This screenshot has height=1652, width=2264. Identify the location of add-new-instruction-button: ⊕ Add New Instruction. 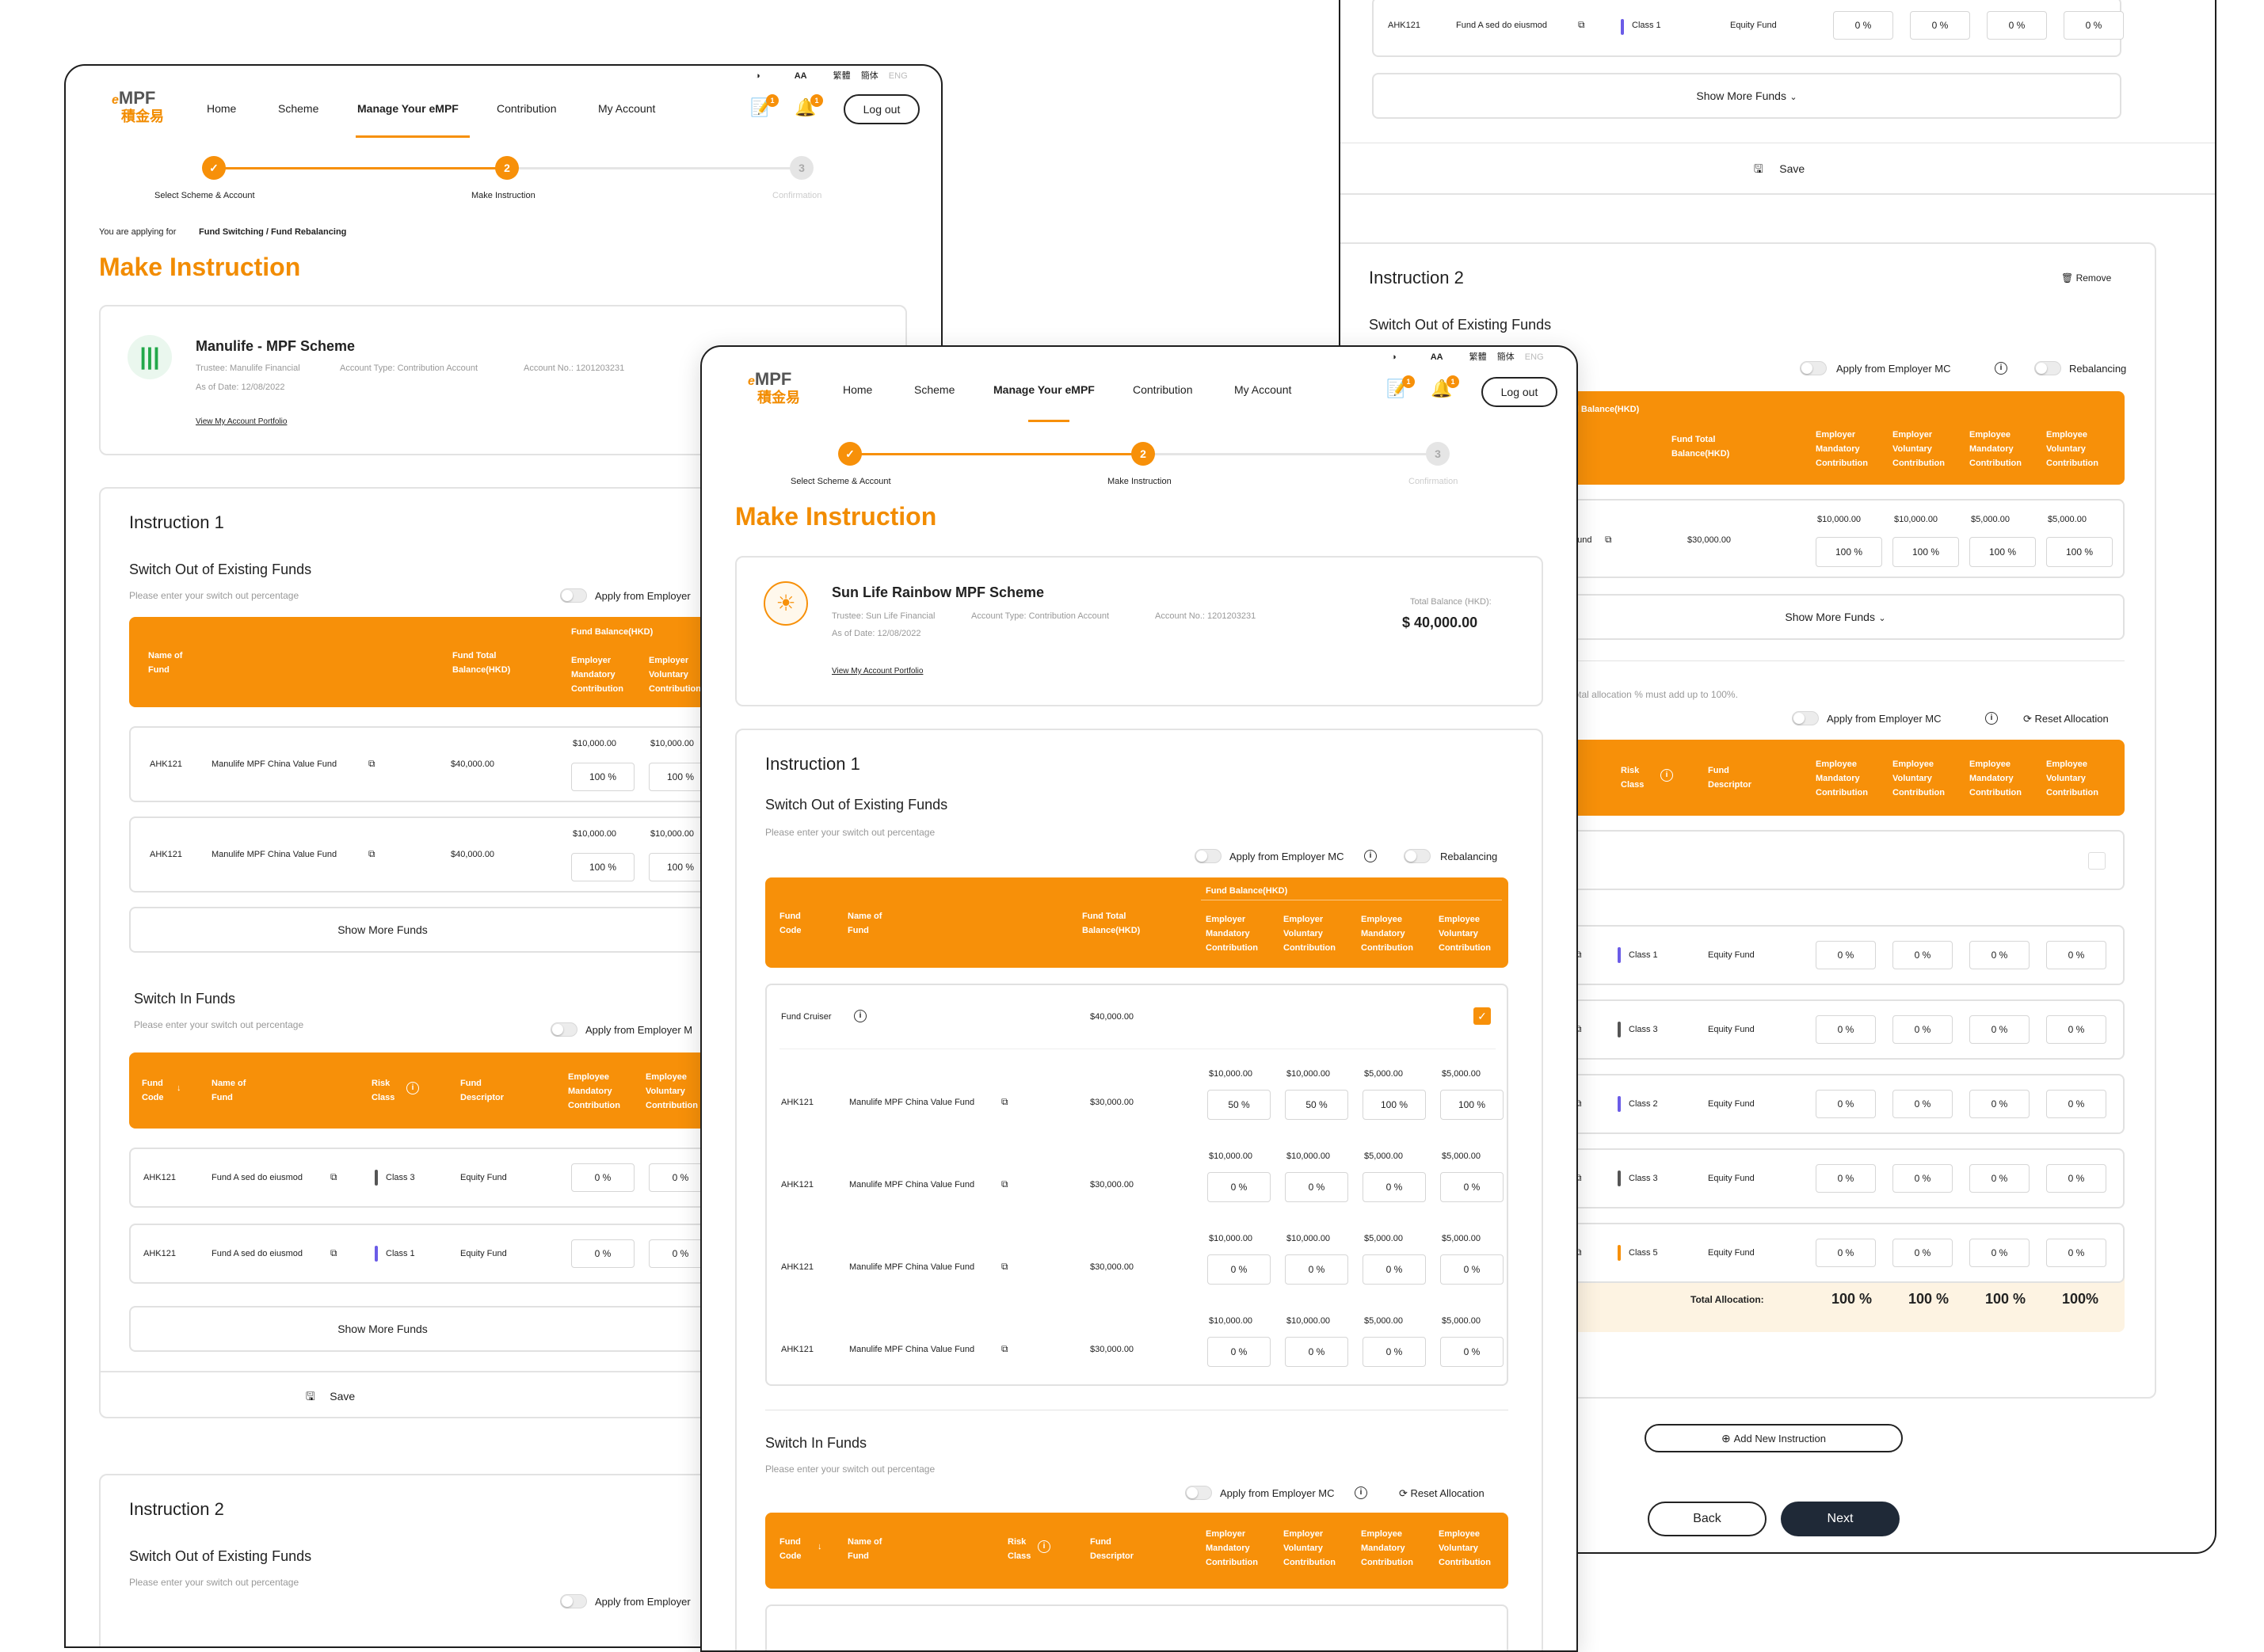
(1774, 1438).